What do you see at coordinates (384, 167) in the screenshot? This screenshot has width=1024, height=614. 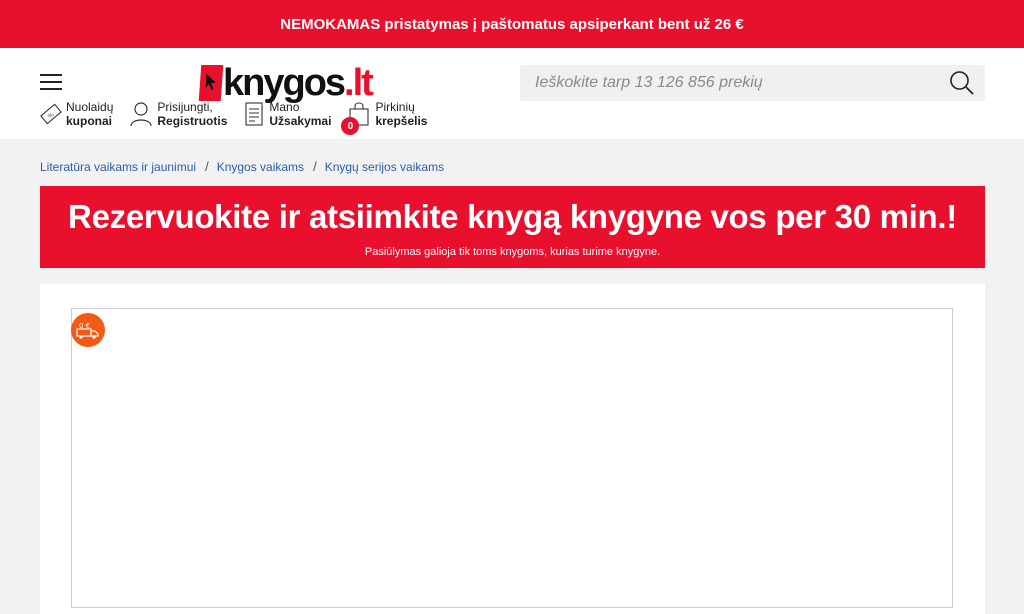 I see `breadcrumb-link-book-series: Knygų serijos vaikams` at bounding box center [384, 167].